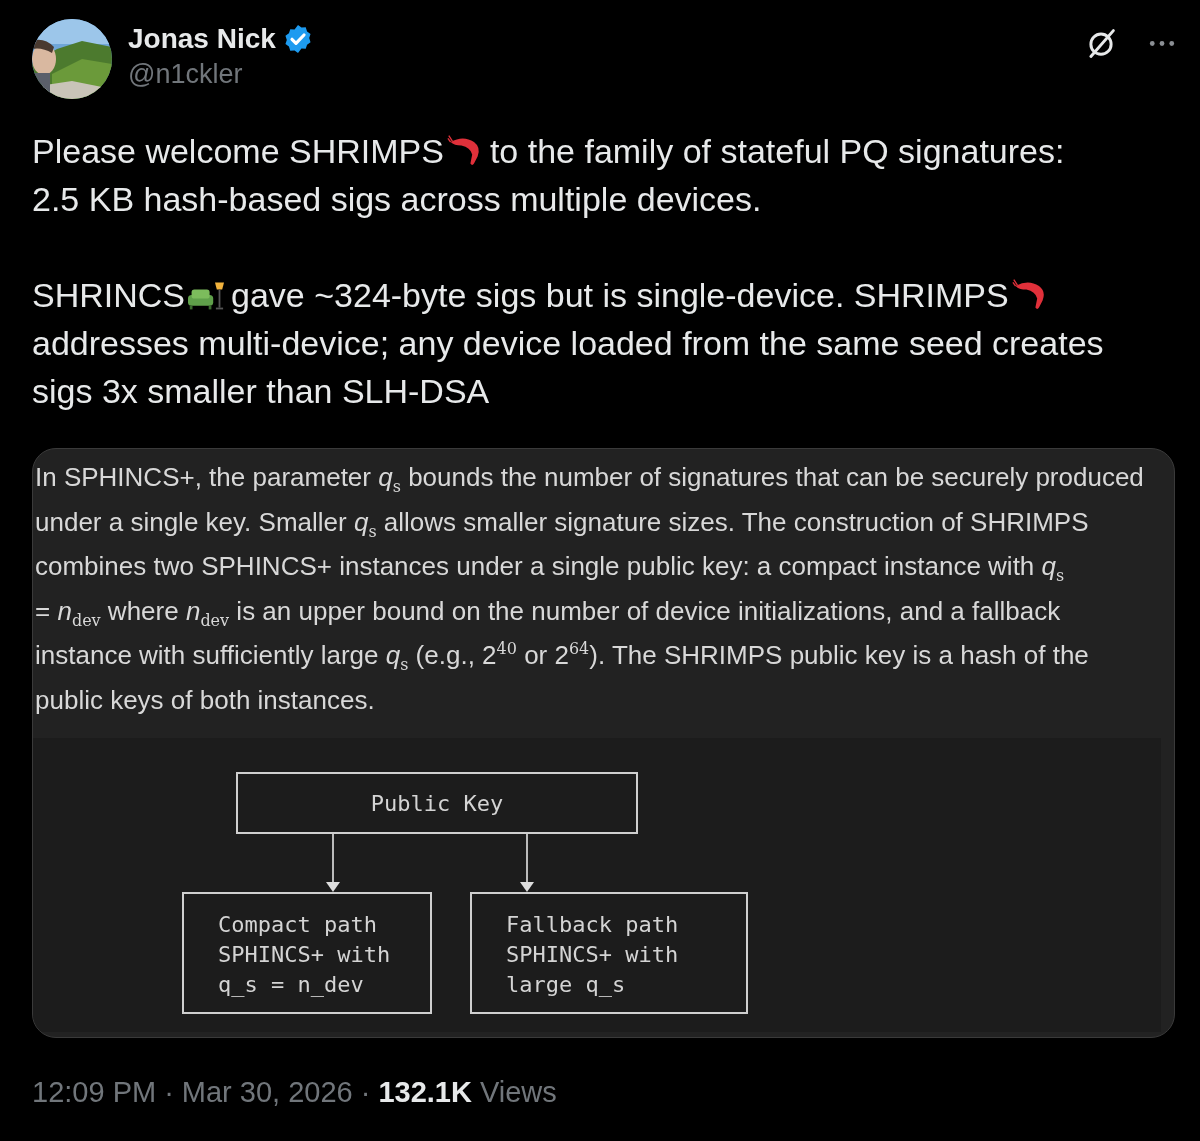  I want to click on post-text: 2.5 KB hash-based sigs across multiple devices., so click(397, 199).